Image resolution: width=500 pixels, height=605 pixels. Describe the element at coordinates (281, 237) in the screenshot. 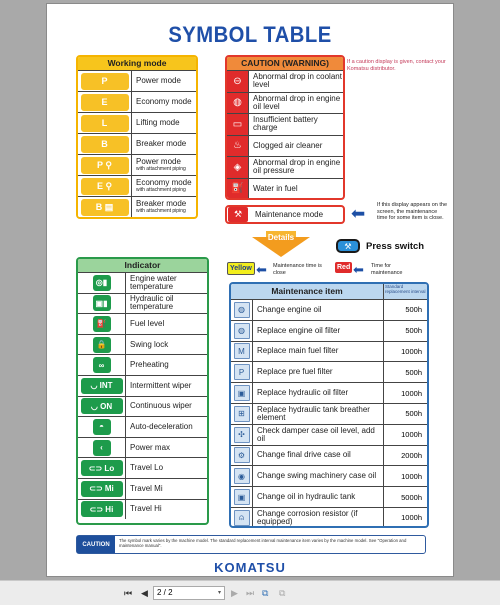

I see `details-label: Details` at that location.